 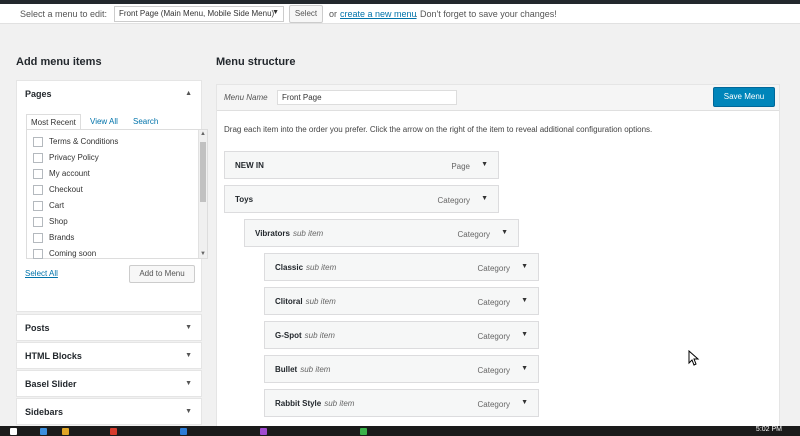 What do you see at coordinates (333, 14) in the screenshot?
I see `or-text: or` at bounding box center [333, 14].